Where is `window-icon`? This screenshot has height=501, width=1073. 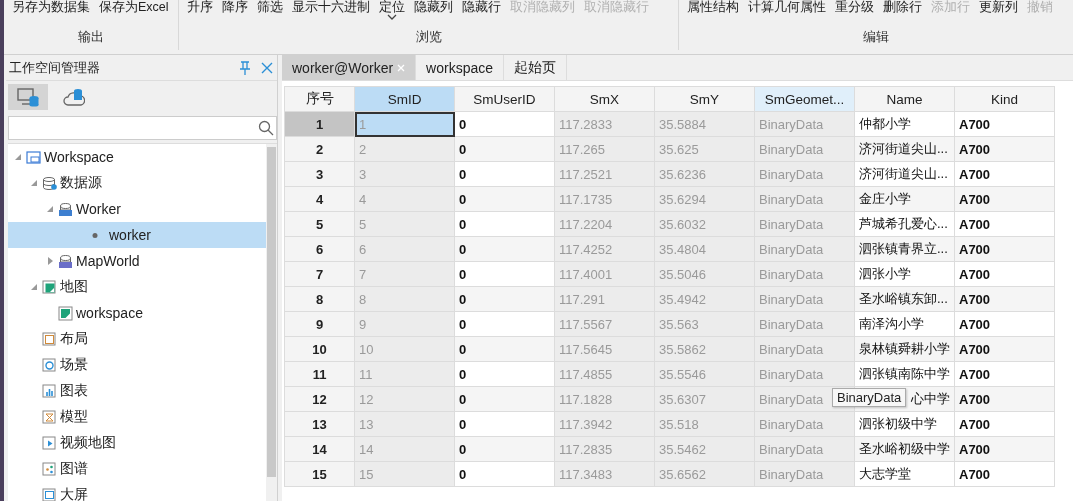 window-icon is located at coordinates (33, 157).